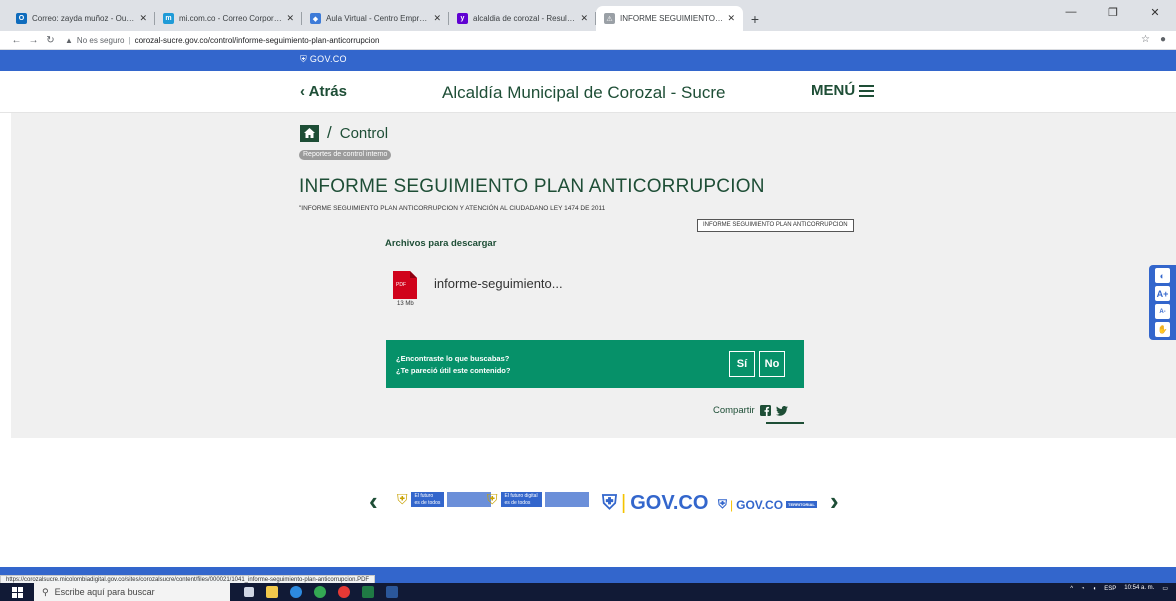 This screenshot has width=1176, height=601. Describe the element at coordinates (772, 364) in the screenshot. I see `feedback-no-button: No` at that location.